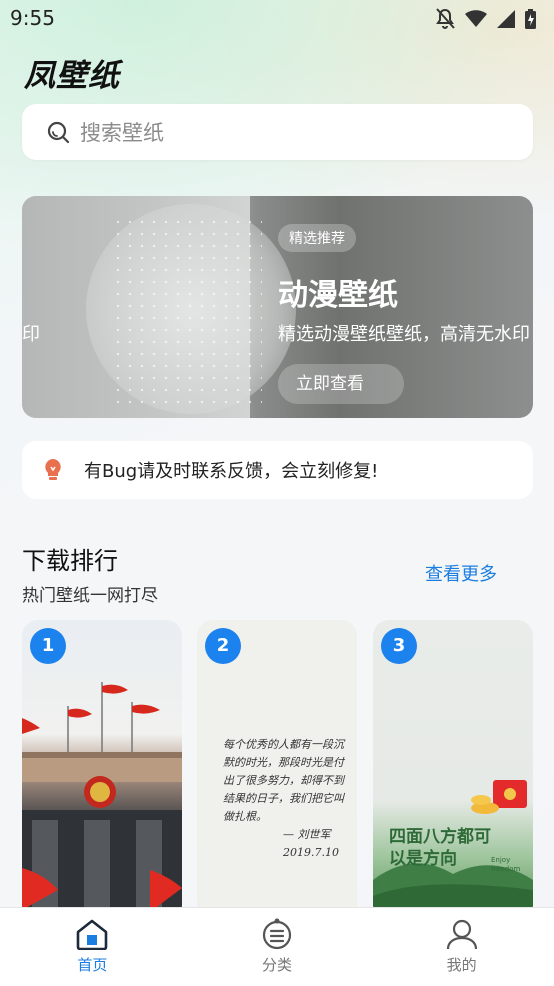 Image resolution: width=554 pixels, height=986 pixels. Describe the element at coordinates (476, 18) in the screenshot. I see `wifi-icon` at that location.